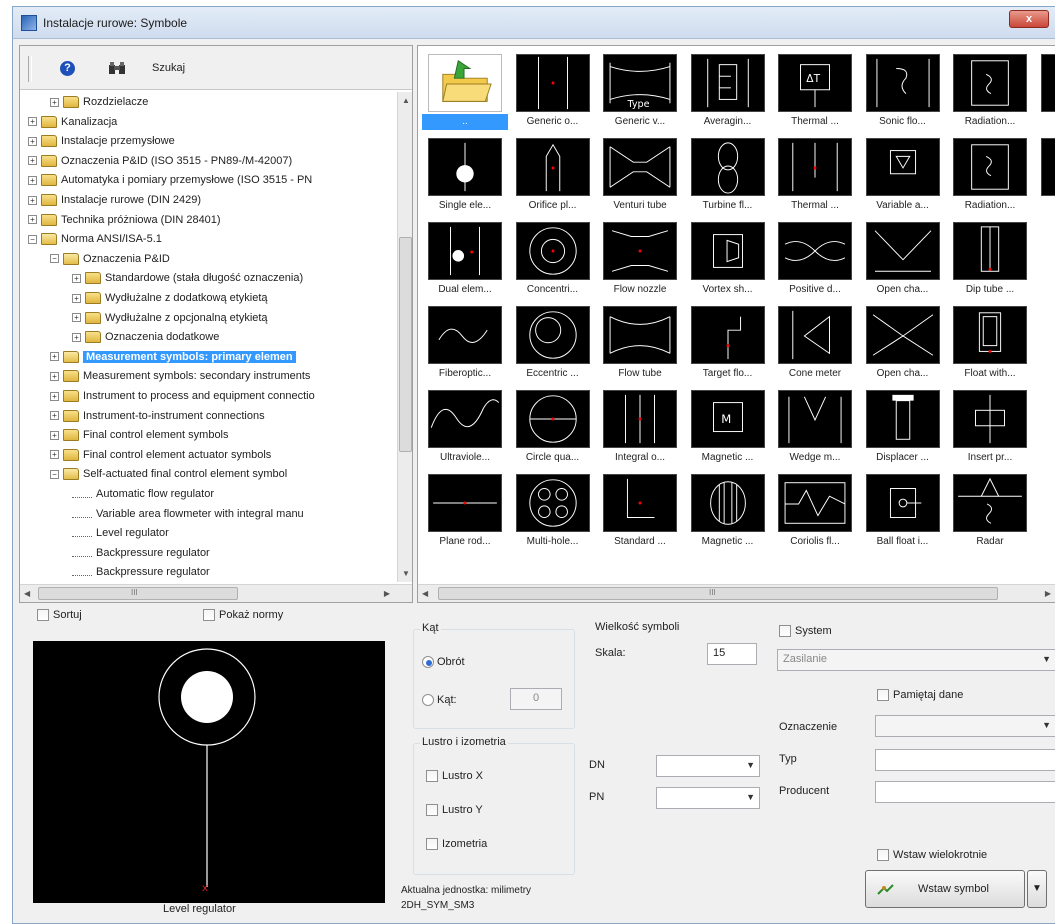 The width and height of the screenshot is (1055, 924). I want to click on mirror-x-box, so click(432, 776).